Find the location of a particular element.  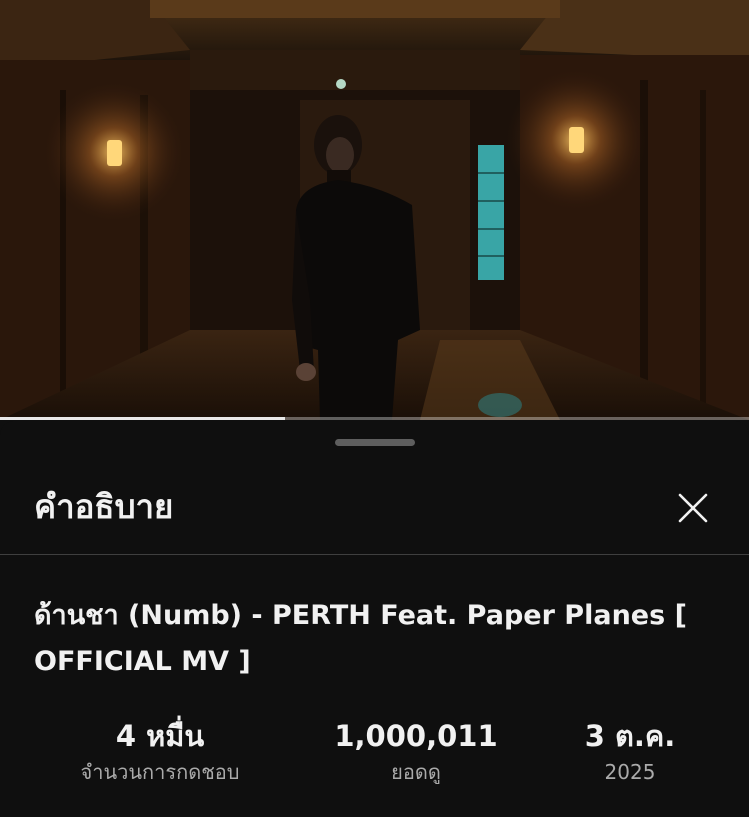

stat-likes: 4 หมื่น จำนวนการกดชอบ is located at coordinates (160, 752).